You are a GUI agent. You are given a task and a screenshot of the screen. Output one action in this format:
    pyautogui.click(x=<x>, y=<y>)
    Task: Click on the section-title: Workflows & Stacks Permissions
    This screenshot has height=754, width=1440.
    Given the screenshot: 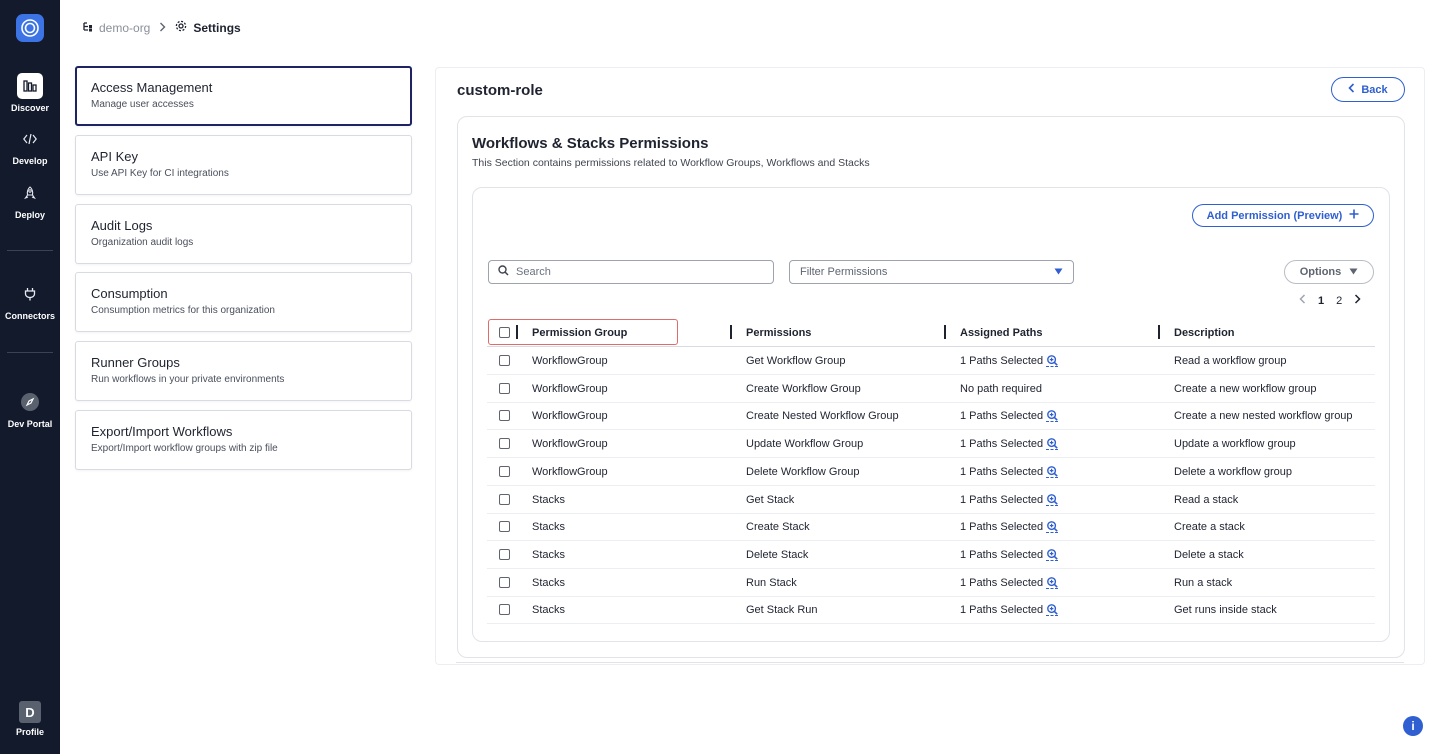 What is the action you would take?
    pyautogui.click(x=590, y=143)
    